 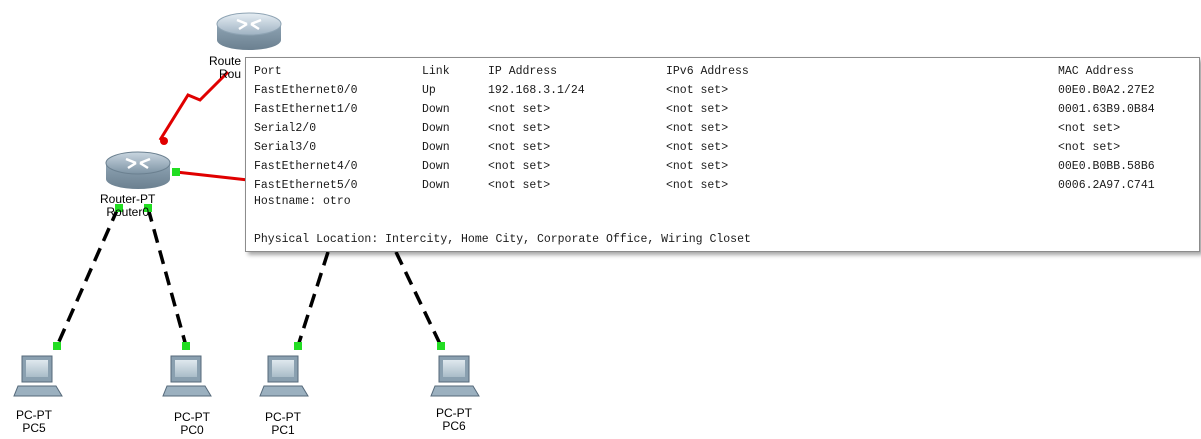 What do you see at coordinates (429, 90) in the screenshot?
I see `cell-link: Up` at bounding box center [429, 90].